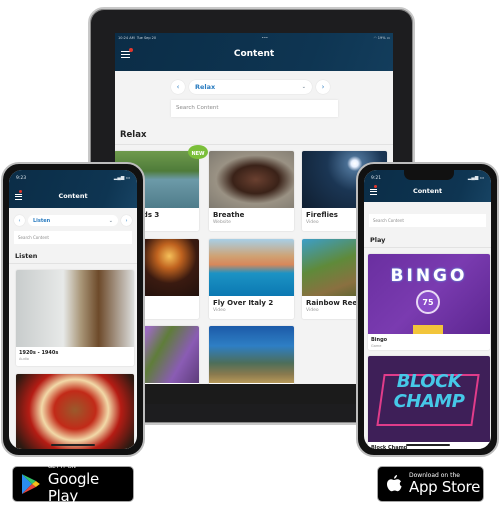  I want to click on logo-line-2: CHAMP, so click(429, 401).